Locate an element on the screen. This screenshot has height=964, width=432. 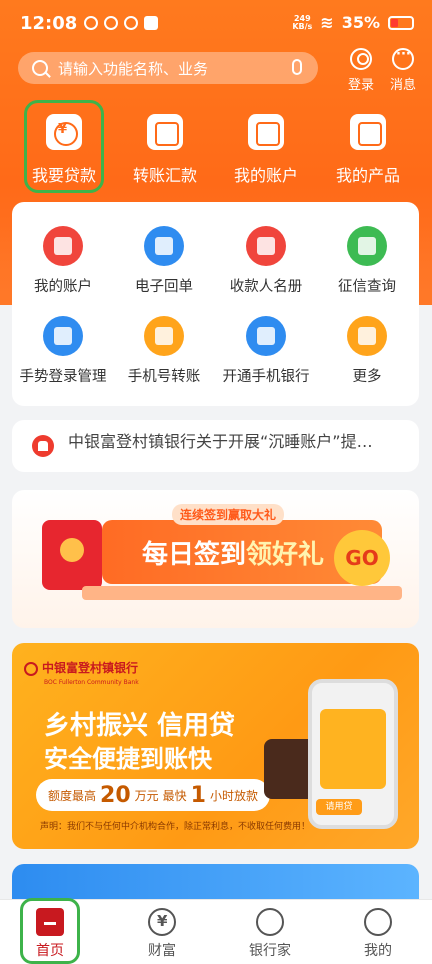
checkin-tag: 连续签到赢取大礼 is located at coordinates (228, 514).